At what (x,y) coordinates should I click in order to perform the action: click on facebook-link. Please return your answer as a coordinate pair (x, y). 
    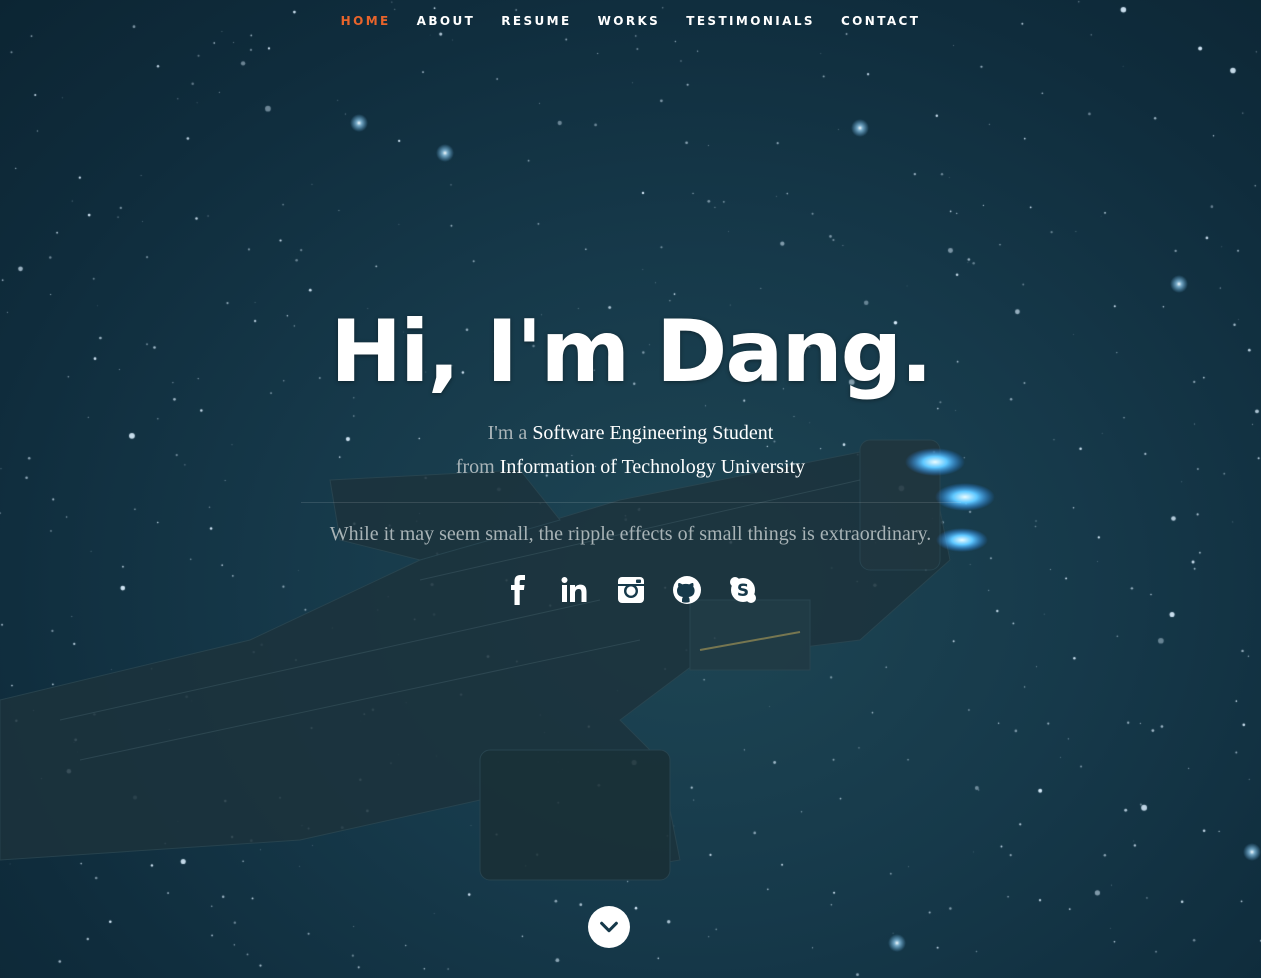
    Looking at the image, I should click on (519, 590).